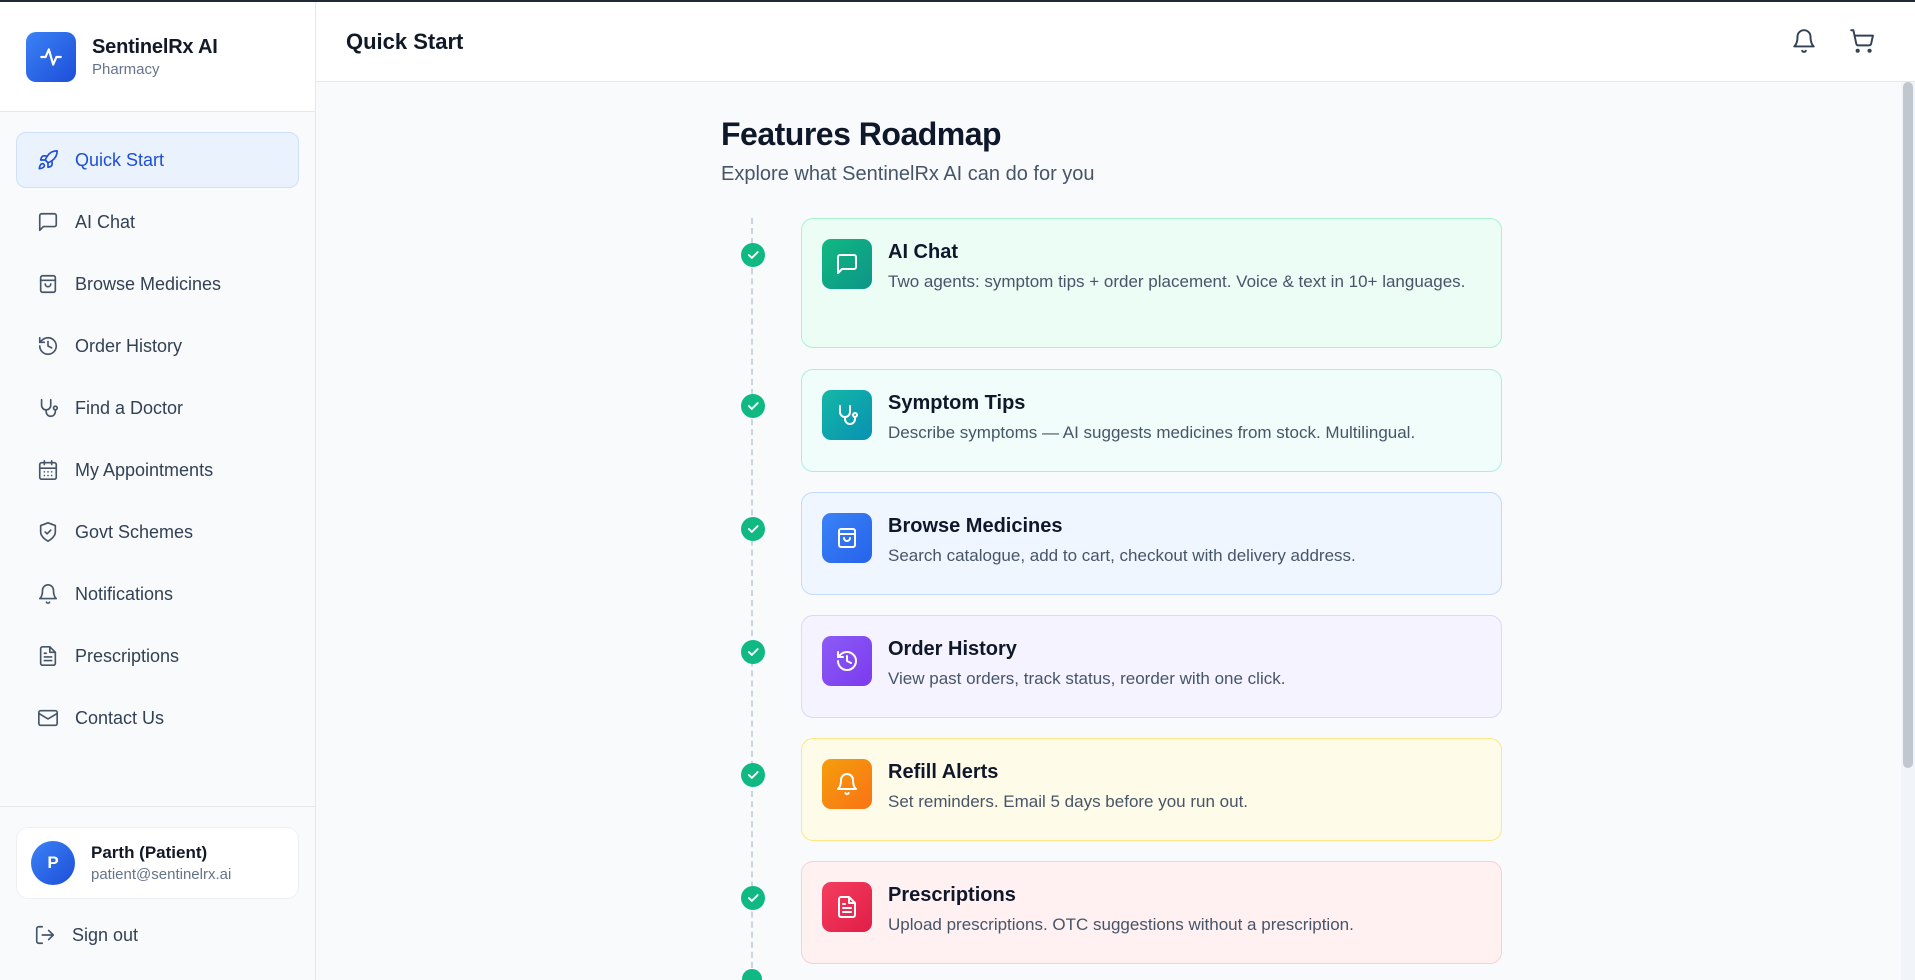  I want to click on sidebar-item-notifications: Notifications, so click(157, 594).